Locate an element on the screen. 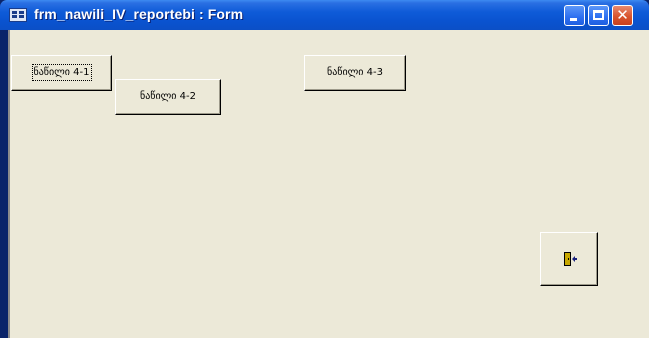  exit-door-icon is located at coordinates (570, 259).